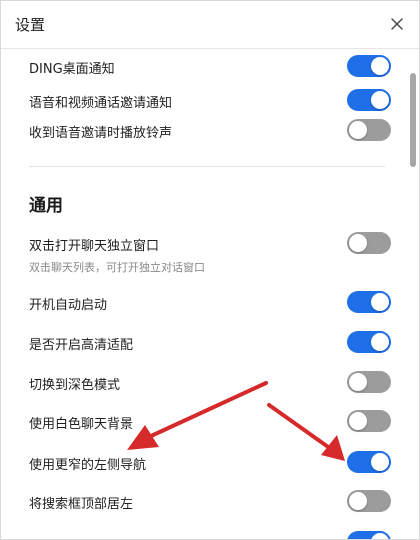 The width and height of the screenshot is (420, 540). What do you see at coordinates (101, 133) in the screenshot?
I see `setting-label: 收到语音邀请时播放铃声` at bounding box center [101, 133].